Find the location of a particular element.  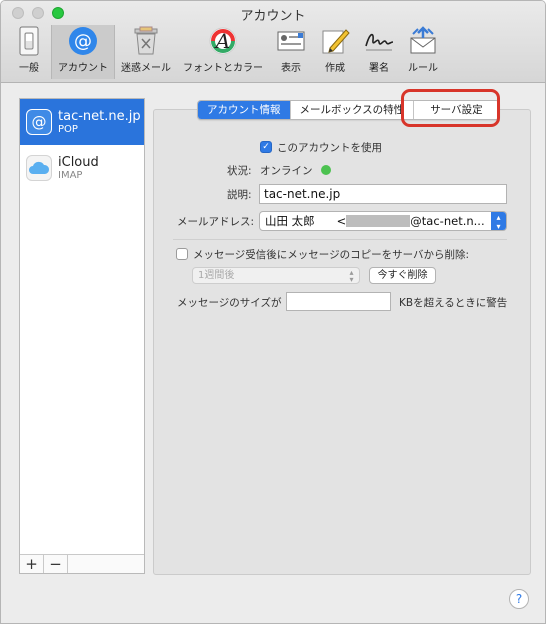

svg-text: A is located at coordinates (222, 41).